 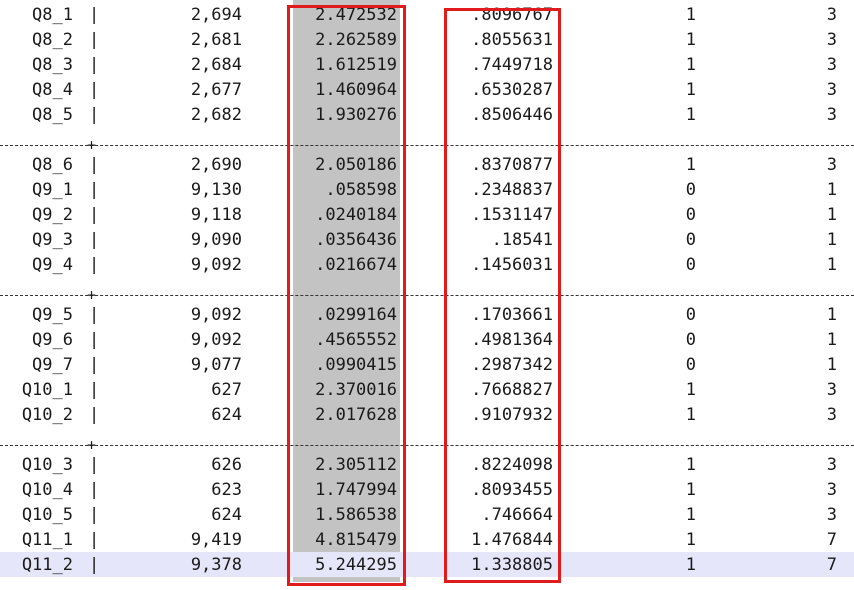 I want to click on obs-count-cell: 9,090, so click(x=216, y=240).